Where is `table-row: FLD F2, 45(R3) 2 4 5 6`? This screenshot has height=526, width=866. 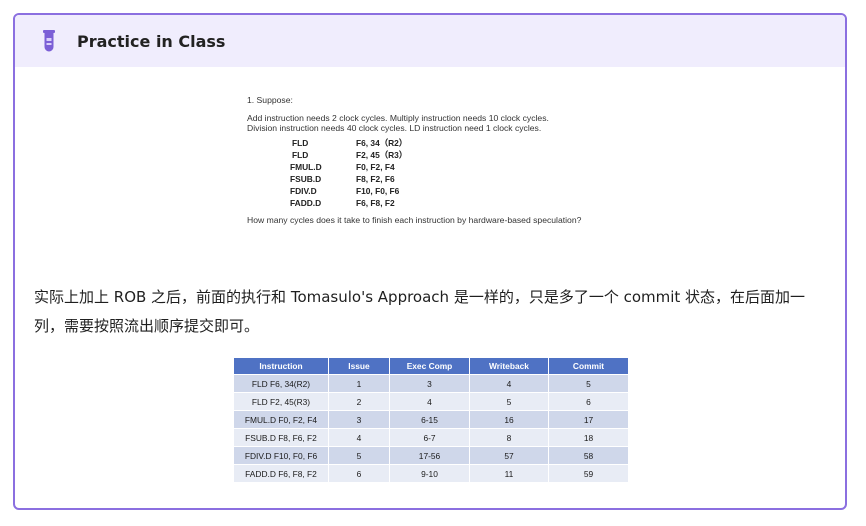
table-row: FLD F2, 45(R3) 2 4 5 6 is located at coordinates (431, 401).